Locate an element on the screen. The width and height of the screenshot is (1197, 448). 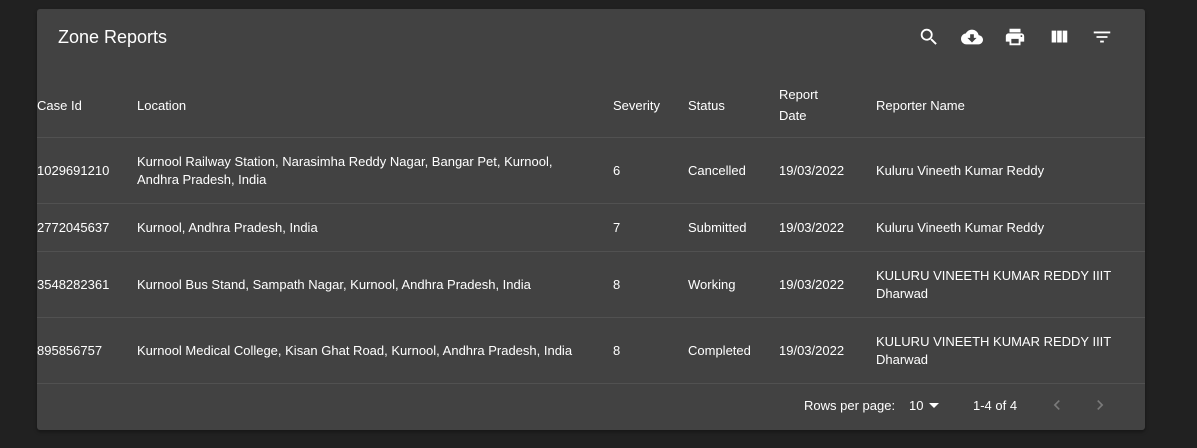
column-header-status: Status is located at coordinates (733, 105).